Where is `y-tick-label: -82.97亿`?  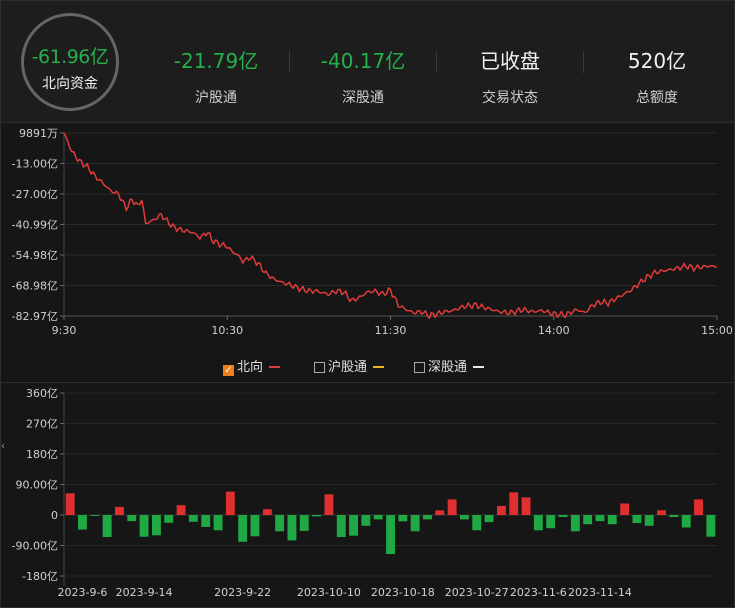 y-tick-label: -82.97亿 is located at coordinates (35, 316).